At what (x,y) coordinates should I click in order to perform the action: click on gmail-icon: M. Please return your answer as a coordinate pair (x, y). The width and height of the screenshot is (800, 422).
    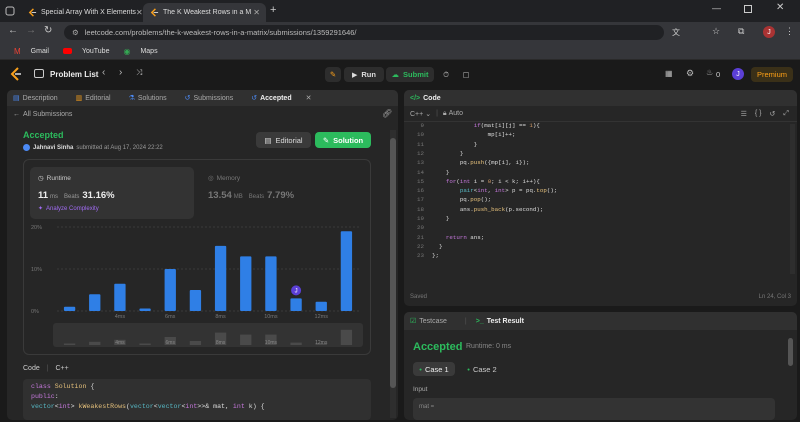
    Looking at the image, I should click on (17, 51).